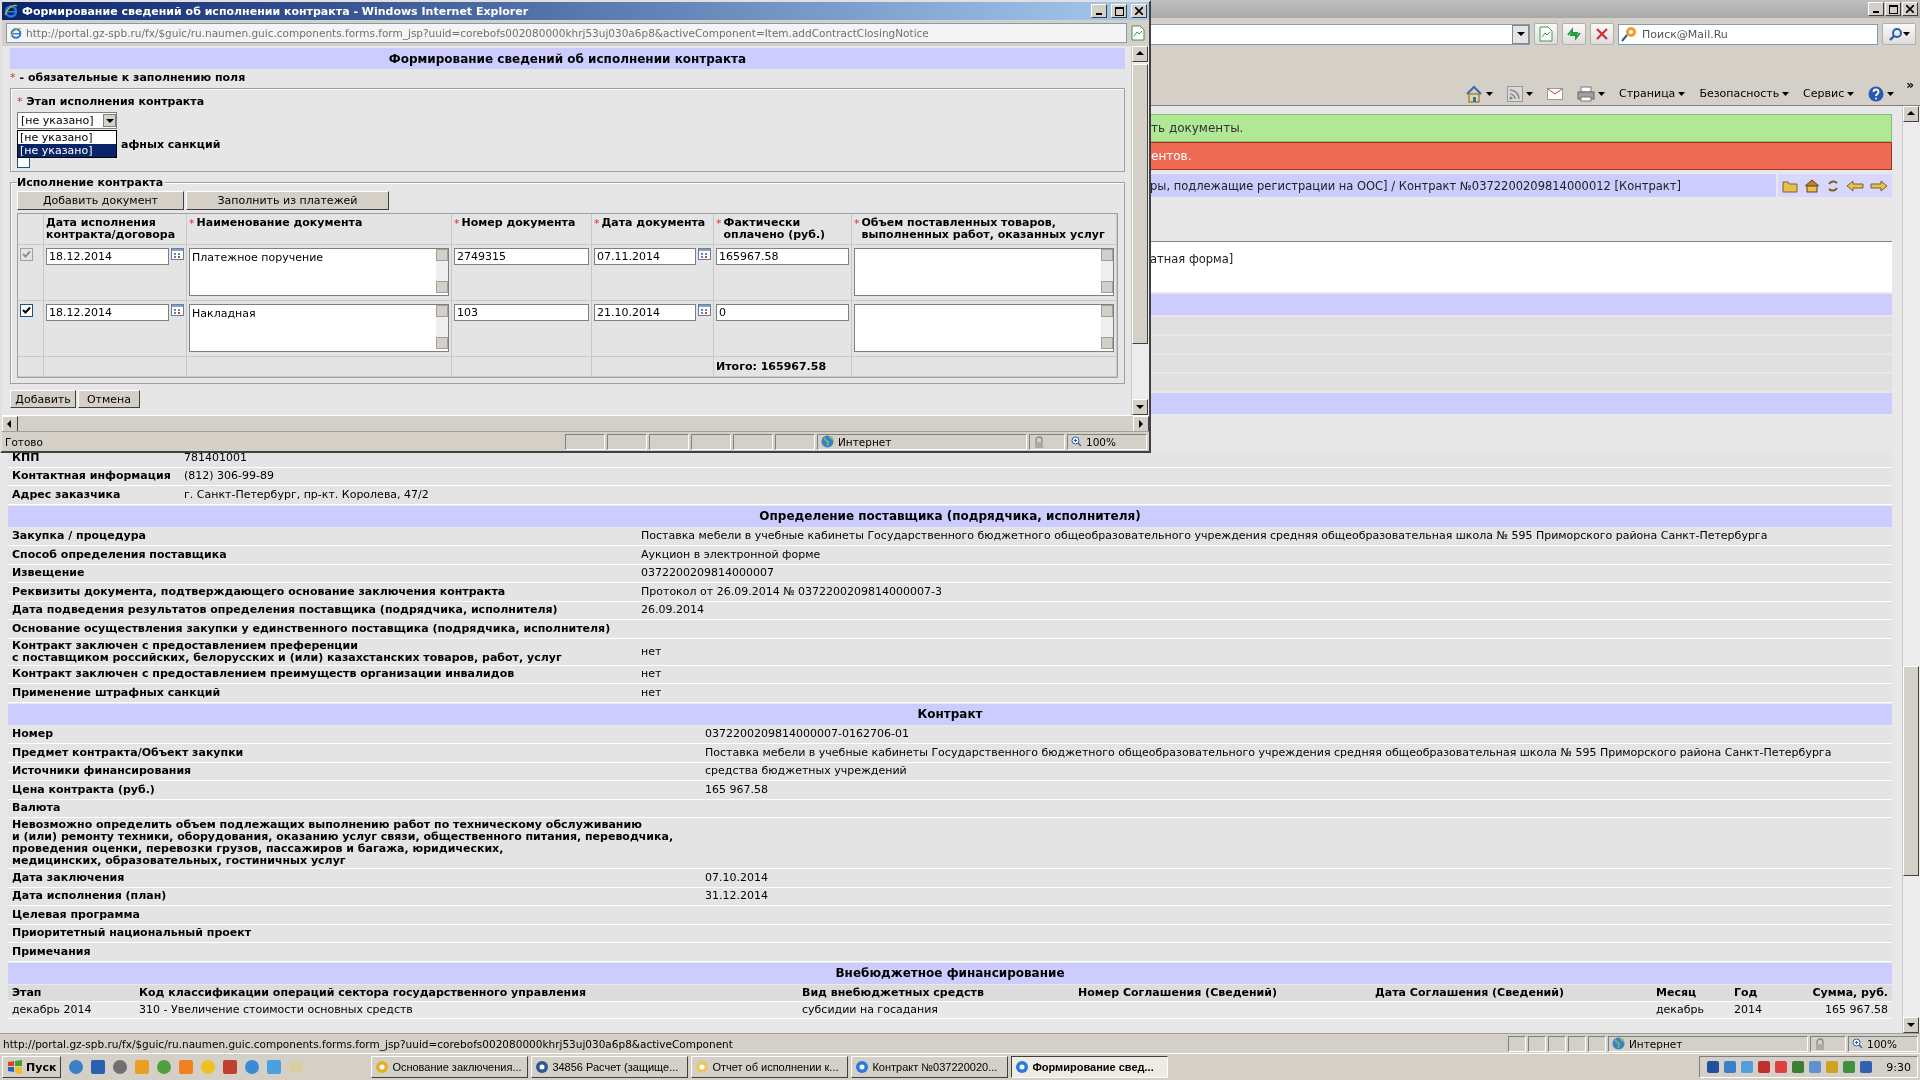 The image size is (1920, 1080). Describe the element at coordinates (67, 120) in the screenshot. I see `stage-select: [не указано]` at that location.